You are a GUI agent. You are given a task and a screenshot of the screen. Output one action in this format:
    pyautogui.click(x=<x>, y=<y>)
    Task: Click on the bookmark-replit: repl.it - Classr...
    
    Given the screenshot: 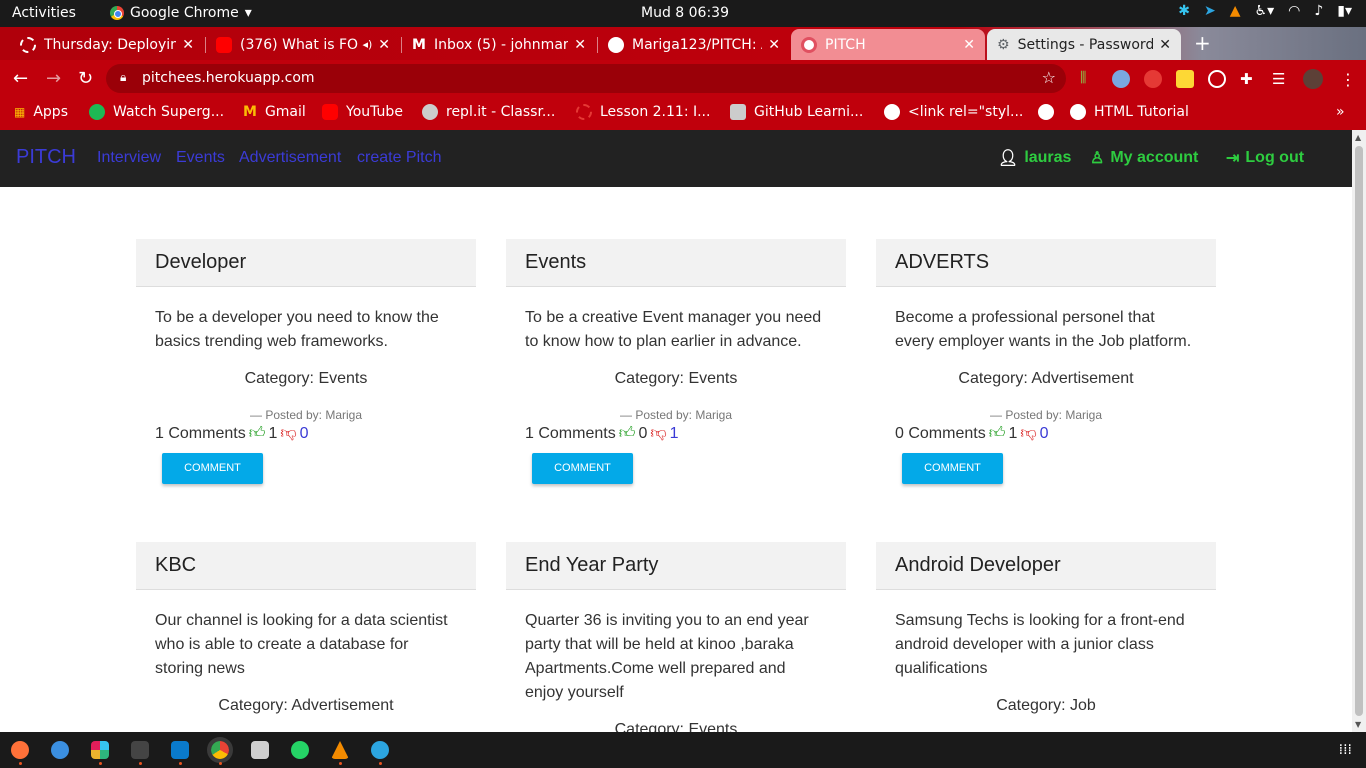 What is the action you would take?
    pyautogui.click(x=488, y=112)
    